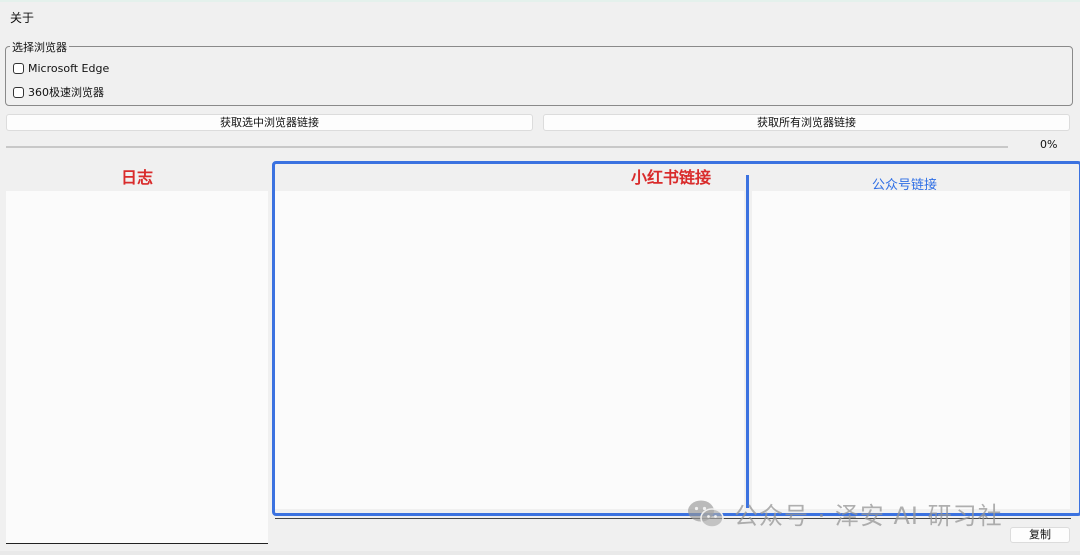 The height and width of the screenshot is (555, 1080). What do you see at coordinates (22, 17) in the screenshot?
I see `menu-about: 关于` at bounding box center [22, 17].